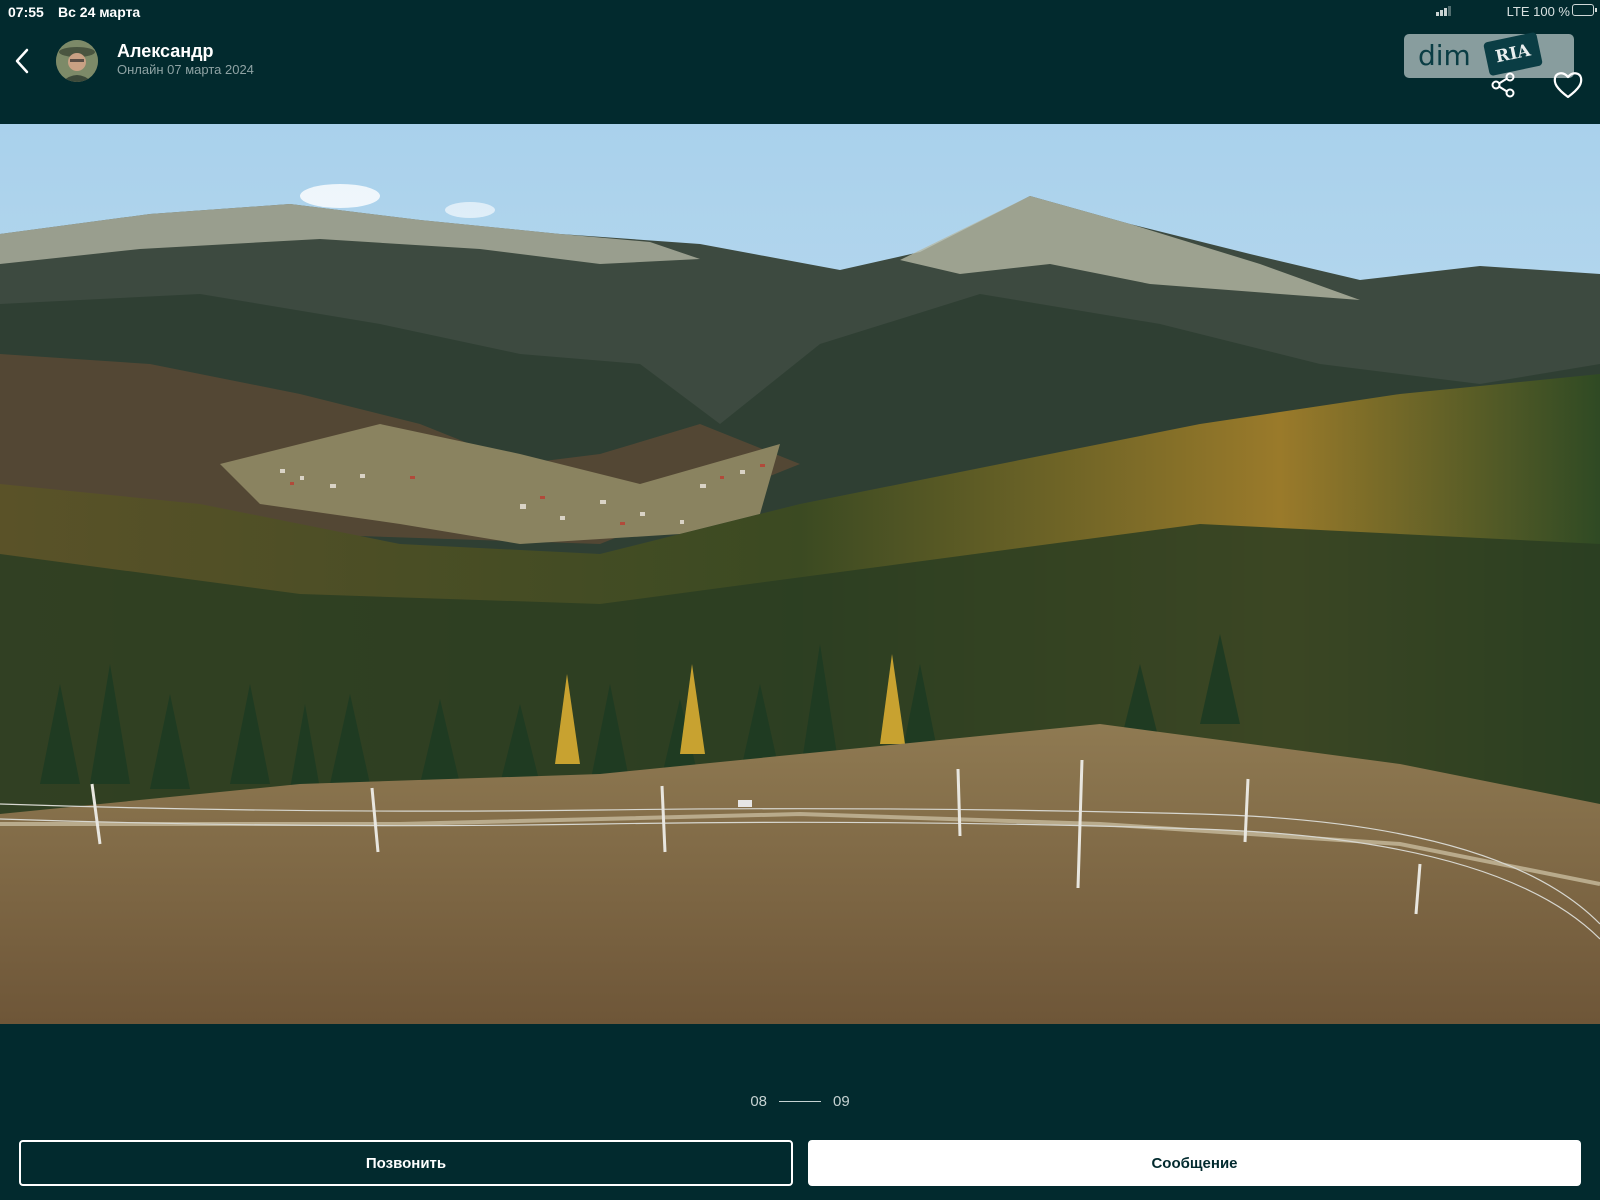 This screenshot has height=1200, width=1600. Describe the element at coordinates (1584, 10) in the screenshot. I see `battery-icon` at that location.